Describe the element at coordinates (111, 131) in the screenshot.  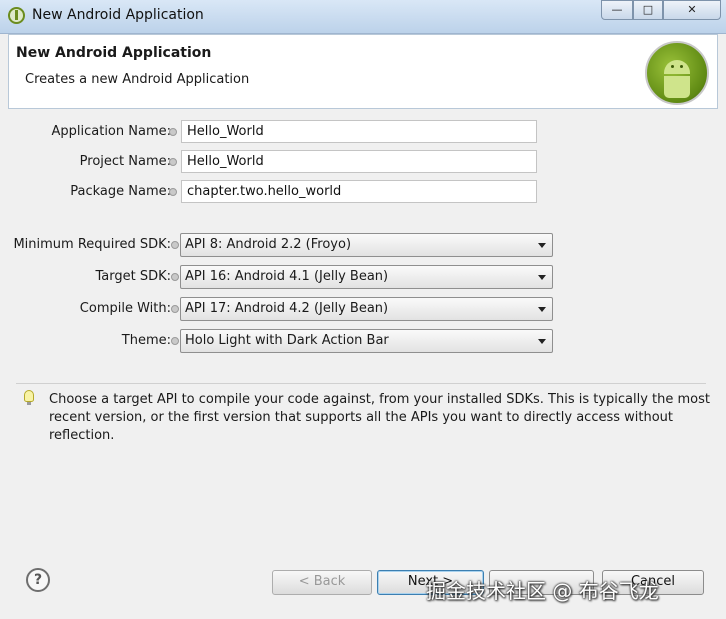
I see `application-name-label: Application Name:` at that location.